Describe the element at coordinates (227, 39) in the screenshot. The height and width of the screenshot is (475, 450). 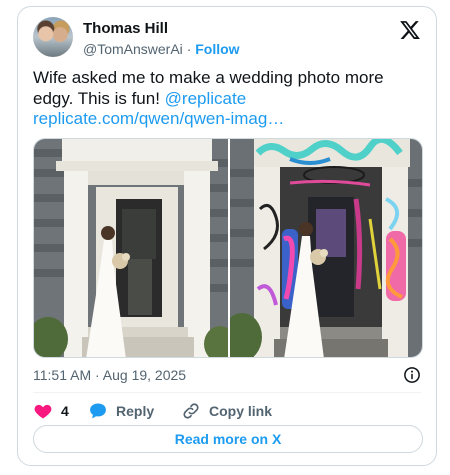
I see `tweet-header: Thomas Hill @TomAnswerAi · Follow` at that location.